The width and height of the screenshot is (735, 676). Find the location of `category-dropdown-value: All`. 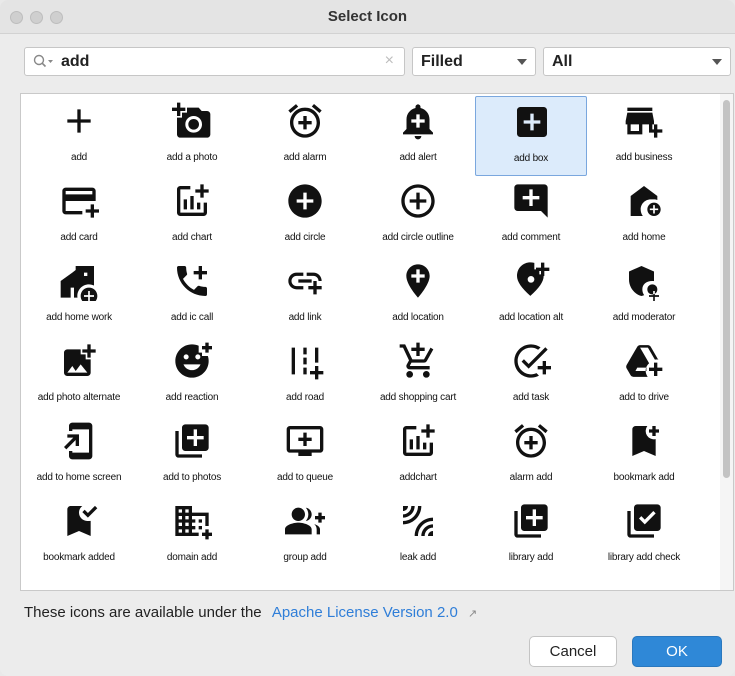

category-dropdown-value: All is located at coordinates (562, 61).